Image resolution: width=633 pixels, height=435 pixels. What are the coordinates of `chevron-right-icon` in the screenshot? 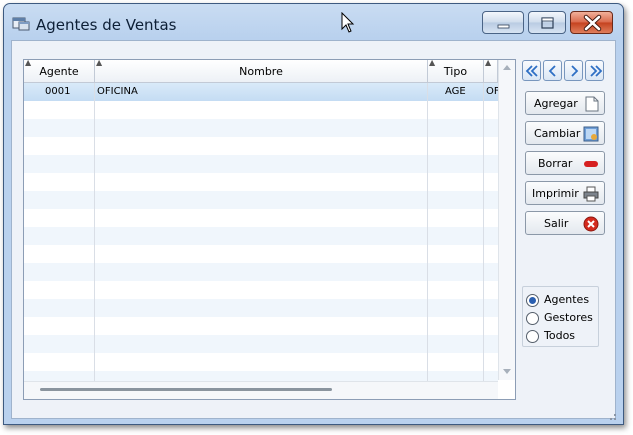 It's located at (575, 71).